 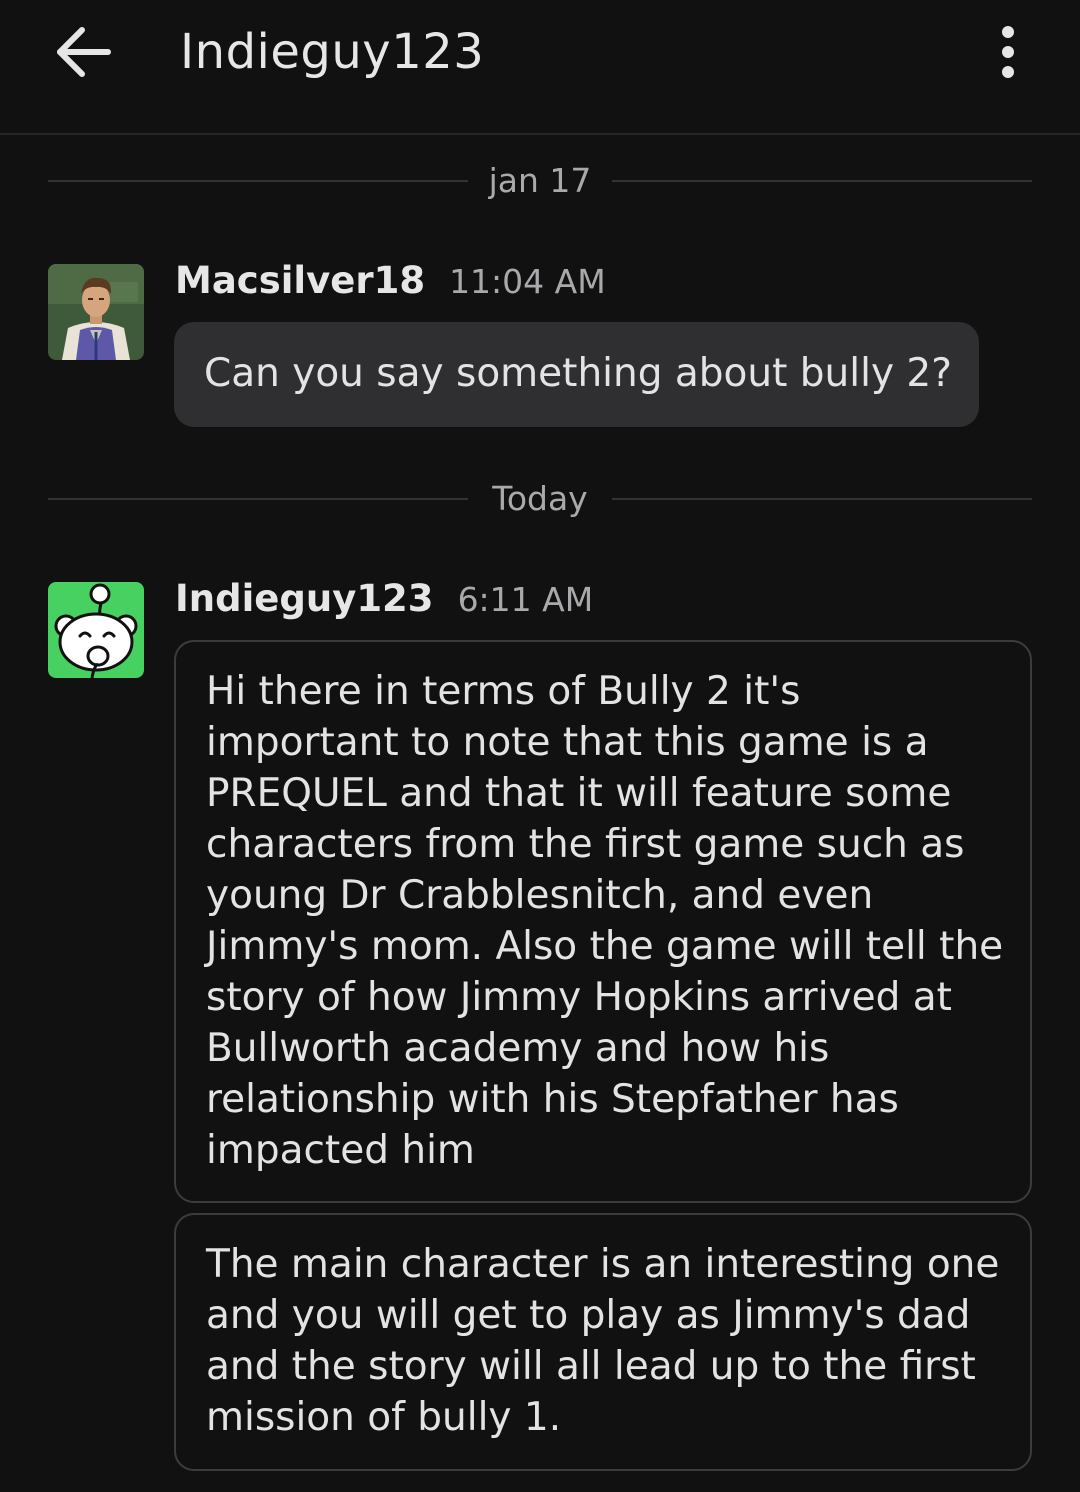 I want to click on message-header: Macsilver18 11:04 AM, so click(x=390, y=281).